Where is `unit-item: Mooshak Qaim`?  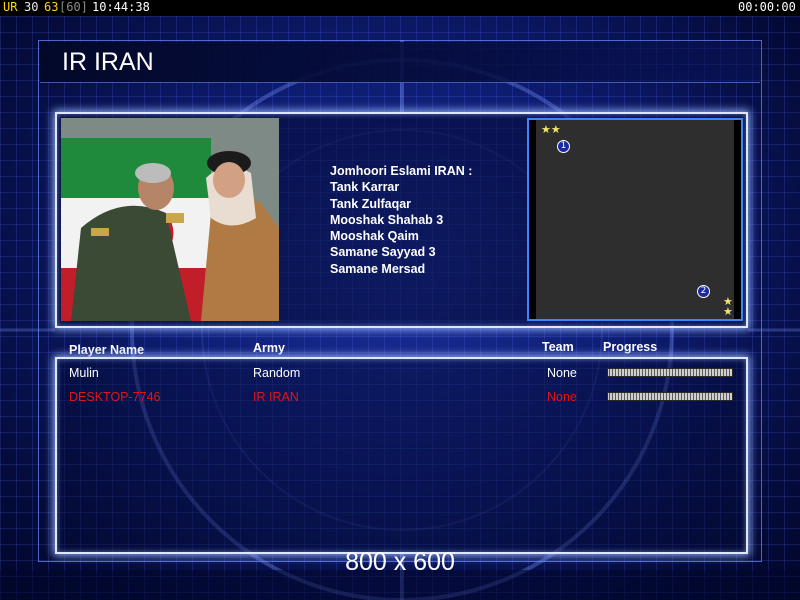 unit-item: Mooshak Qaim is located at coordinates (374, 236).